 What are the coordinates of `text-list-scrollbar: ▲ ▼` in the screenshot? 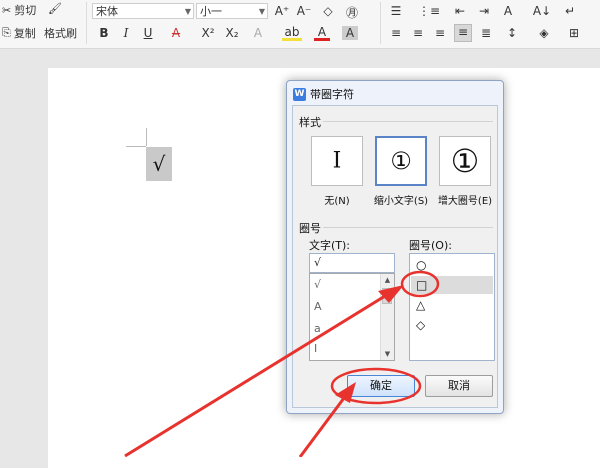 It's located at (387, 317).